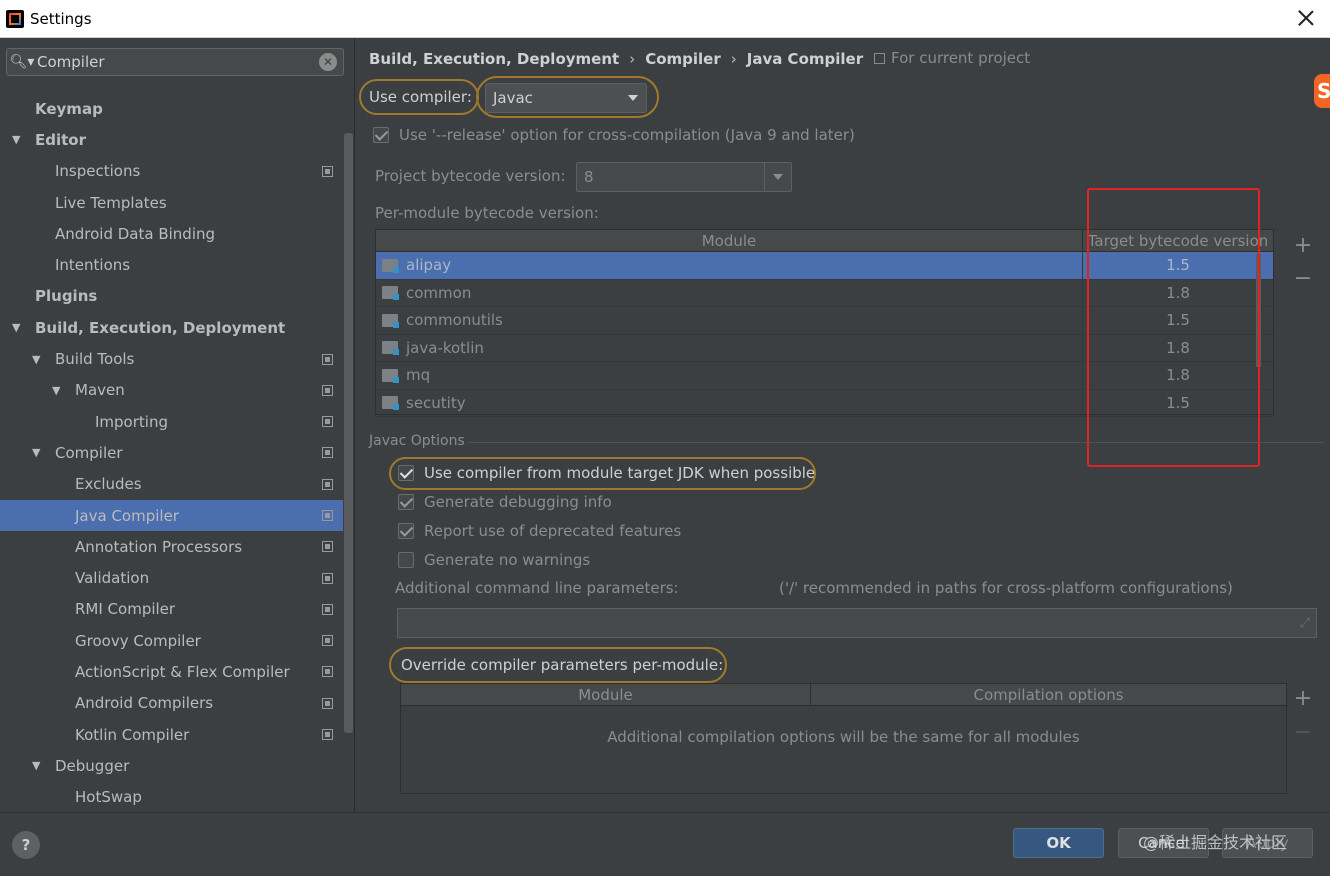  What do you see at coordinates (171, 609) in the screenshot?
I see `sidebar-item-rmi-compiler: RMI Compiler` at bounding box center [171, 609].